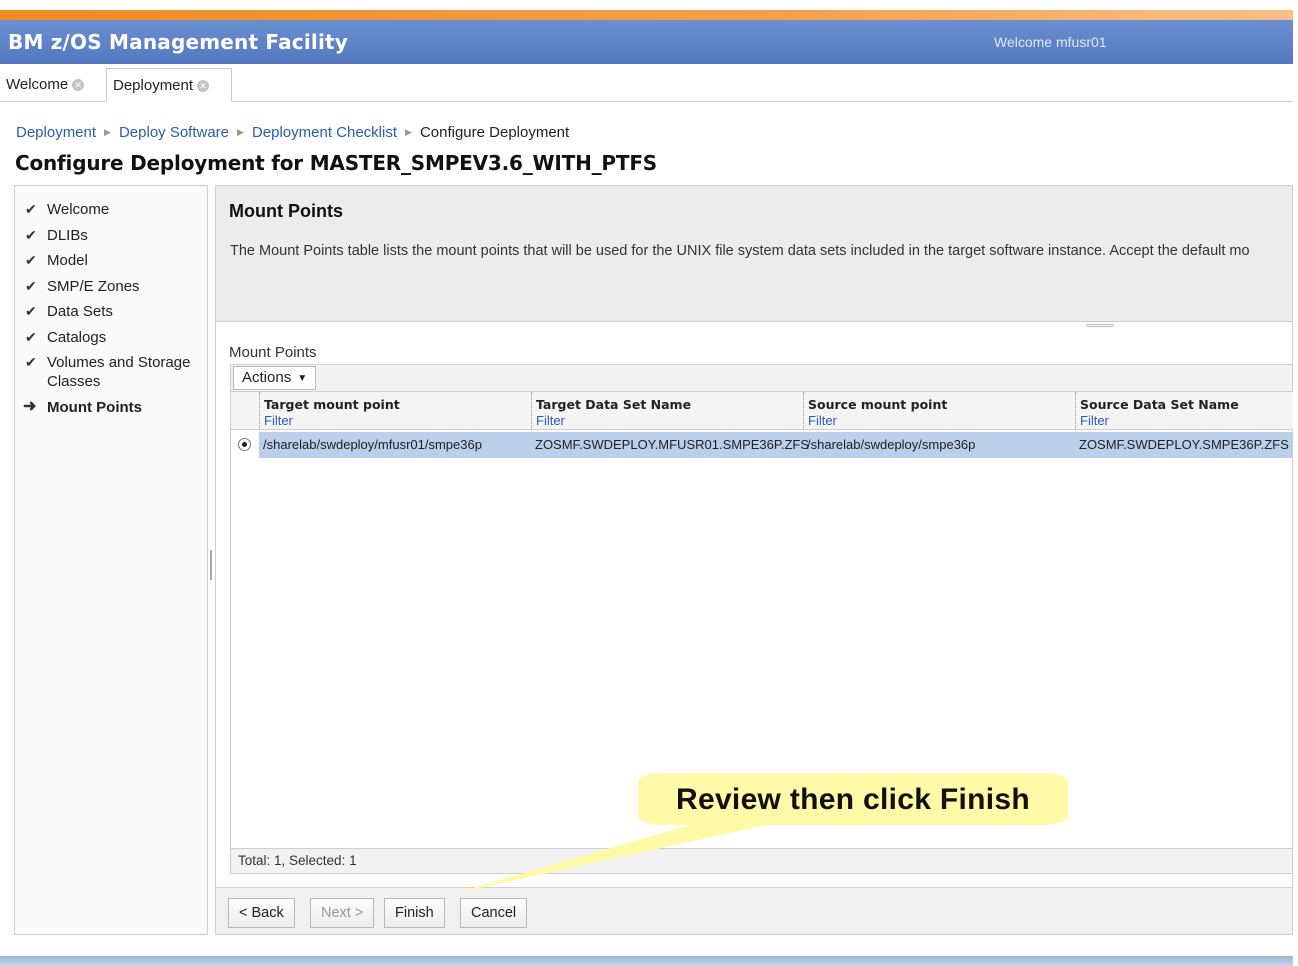 This screenshot has width=1298, height=966. What do you see at coordinates (761, 378) in the screenshot?
I see `table-toolbar: Actions ▼` at bounding box center [761, 378].